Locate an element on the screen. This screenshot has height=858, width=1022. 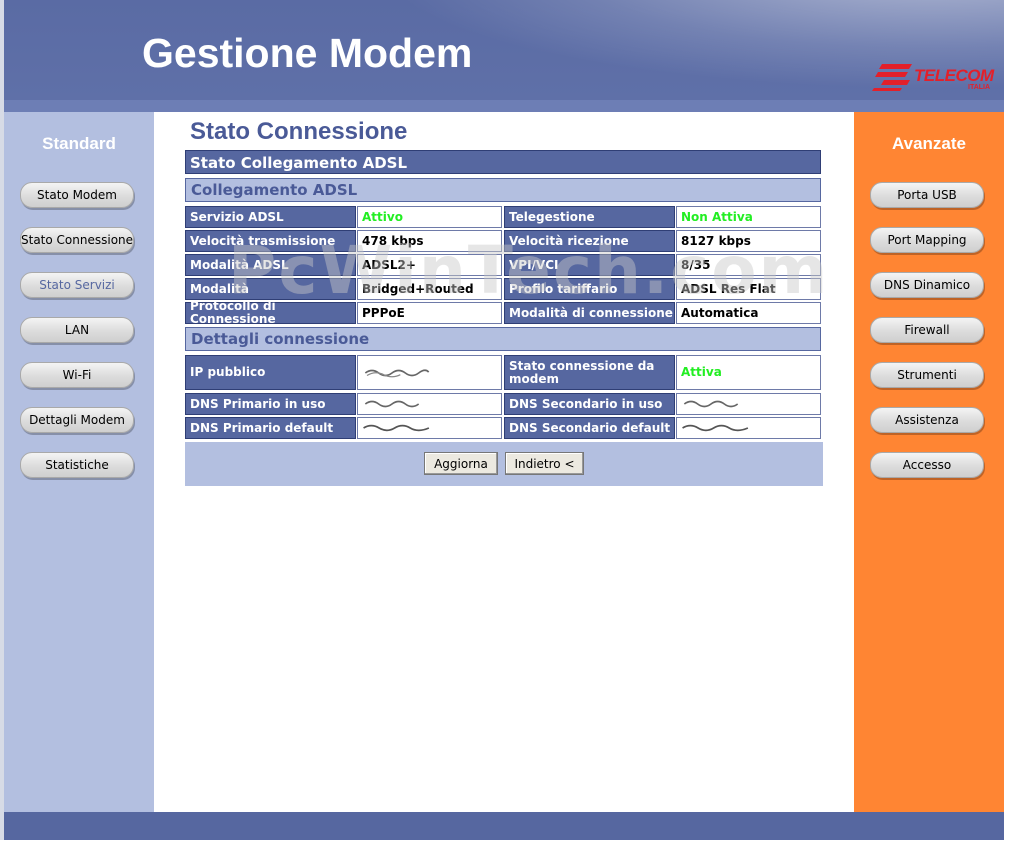
telecom-logo: TELECOM ITALIA is located at coordinates (937, 78).